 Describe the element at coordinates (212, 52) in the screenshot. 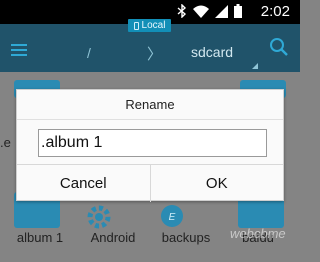

I see `breadcrumb-current: sdcard` at that location.